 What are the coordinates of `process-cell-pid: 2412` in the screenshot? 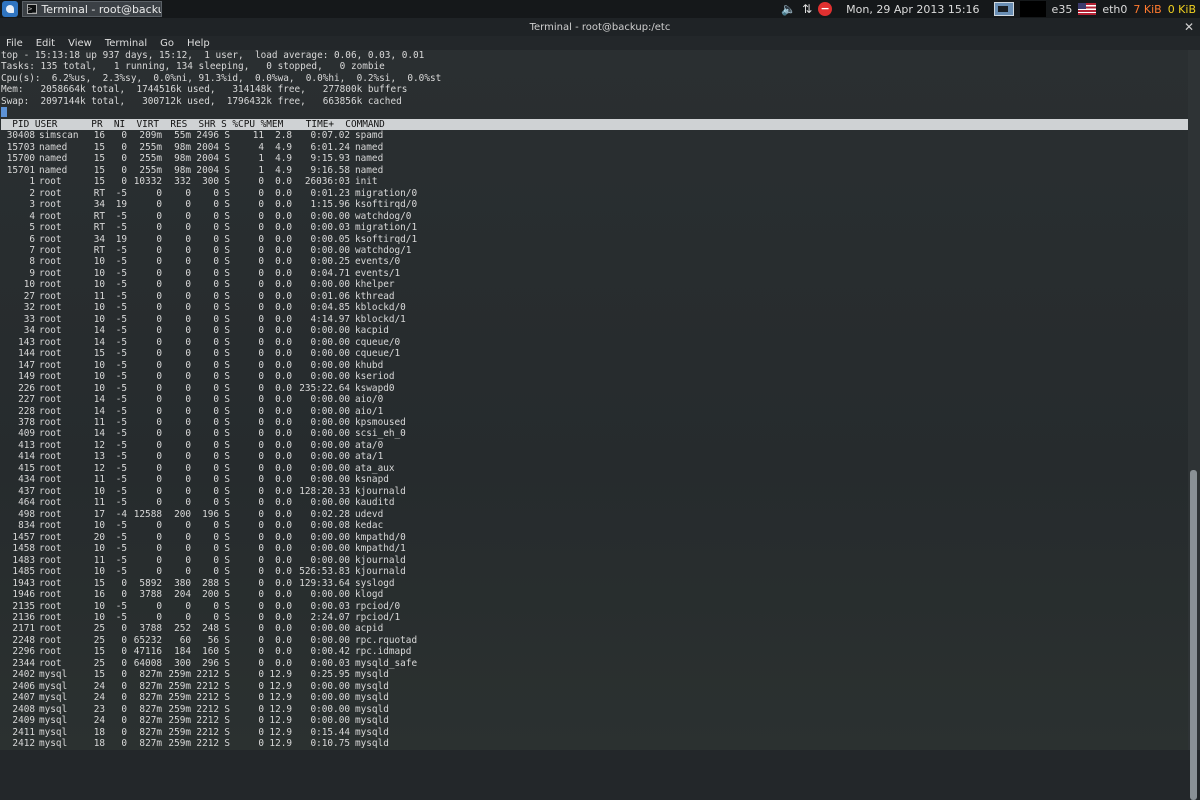 It's located at (23, 744).